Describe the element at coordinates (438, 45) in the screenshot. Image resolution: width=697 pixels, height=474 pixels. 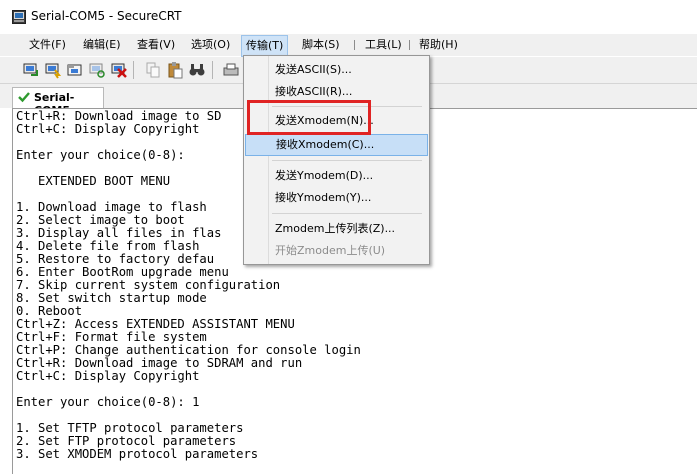
I see `menu-help: 帮助(H)` at that location.